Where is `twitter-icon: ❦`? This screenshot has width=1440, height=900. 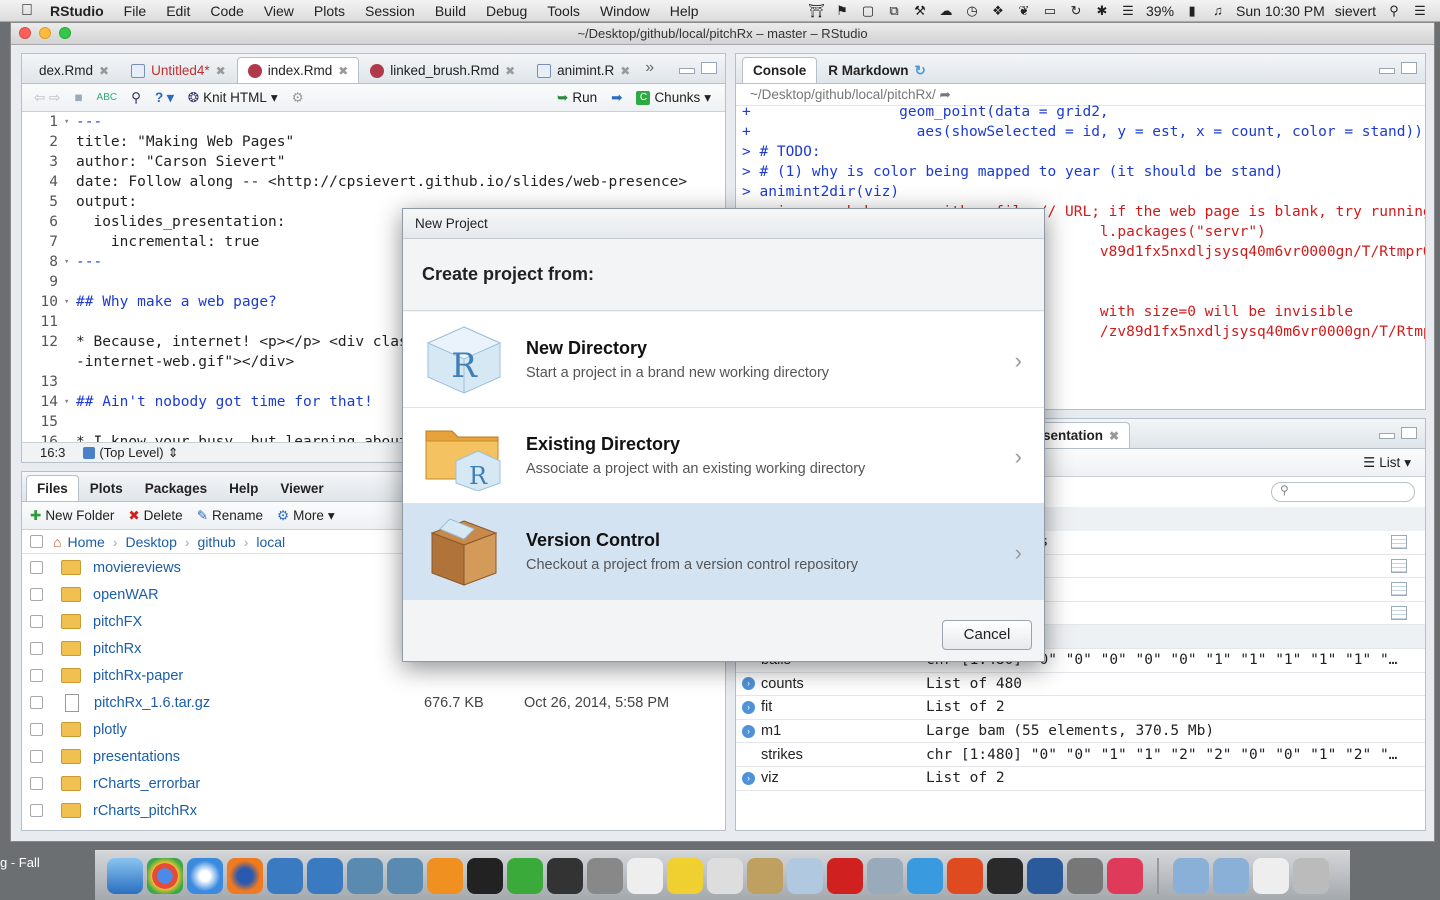 twitter-icon: ❦ is located at coordinates (1024, 11).